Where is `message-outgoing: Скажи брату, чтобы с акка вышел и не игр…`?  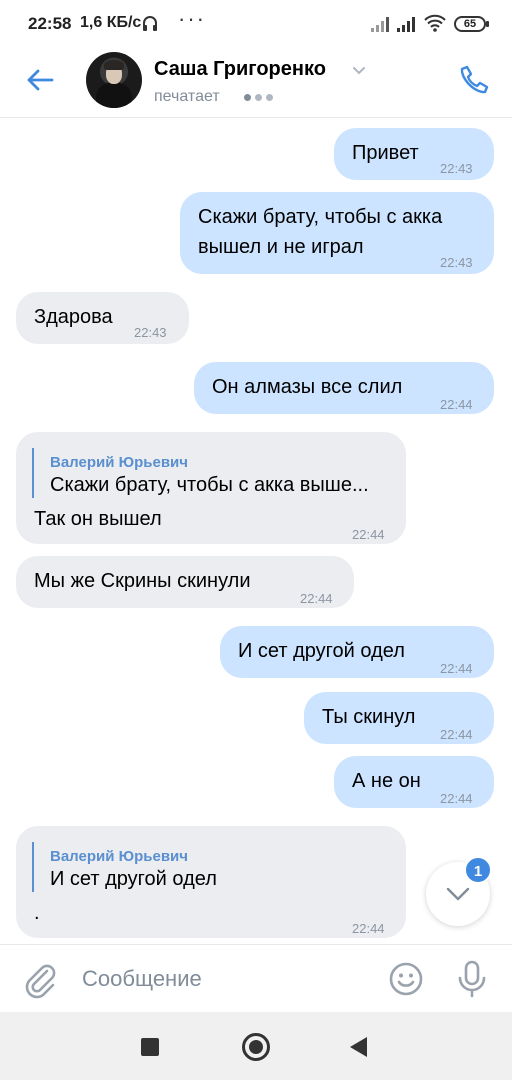
message-outgoing: Скажи брату, чтобы с акка вышел и не игр… is located at coordinates (337, 233).